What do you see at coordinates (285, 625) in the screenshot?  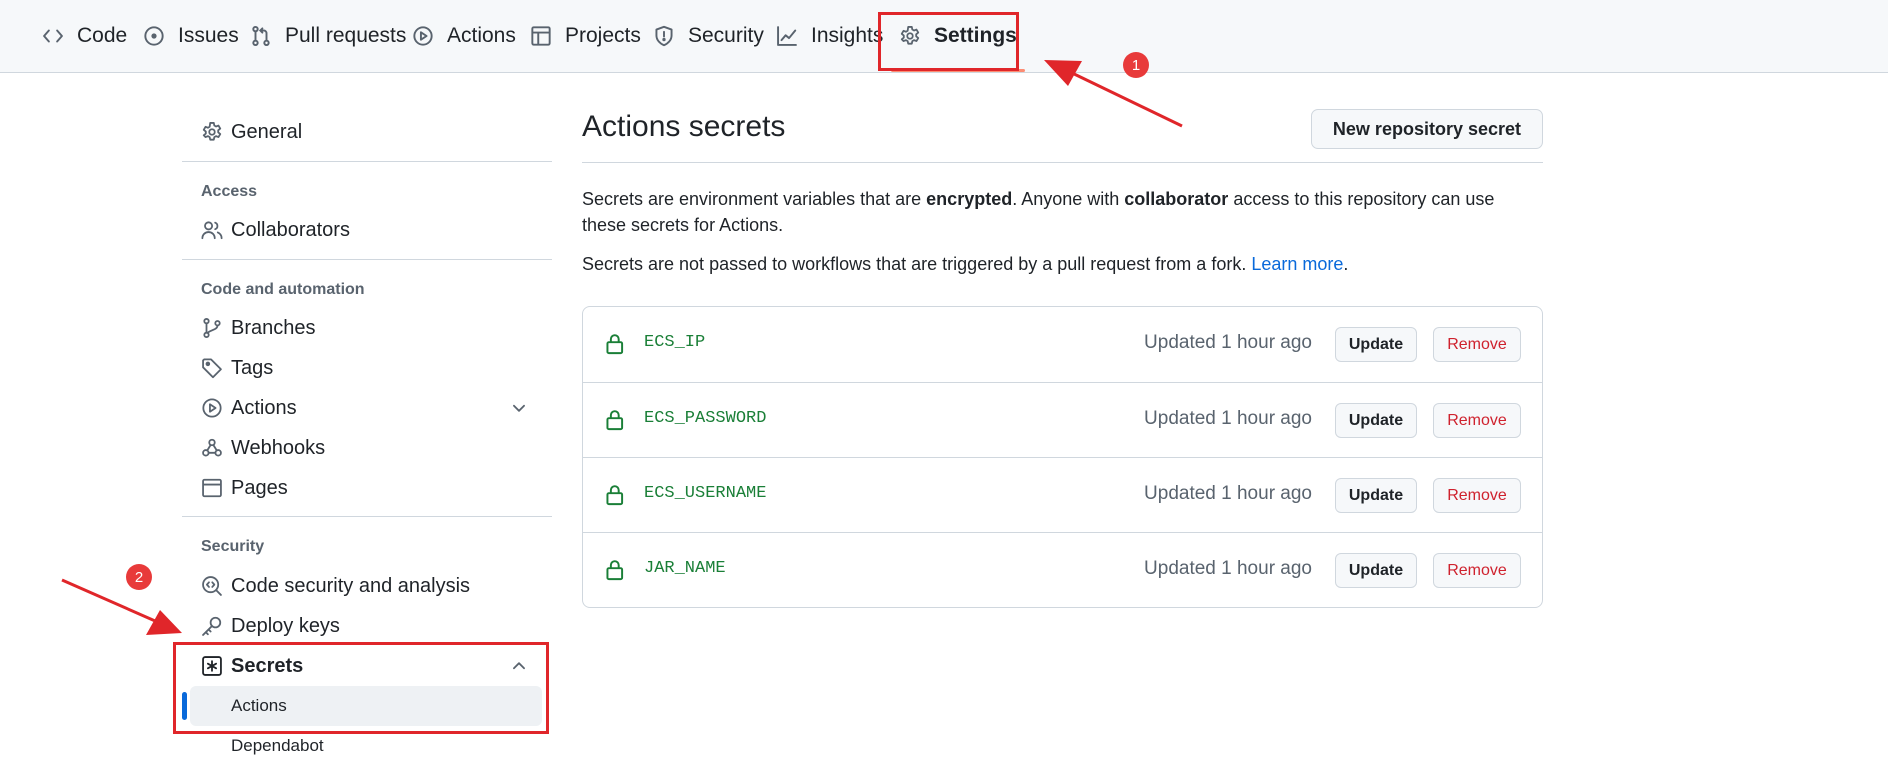 I see `sidebar-item-label: Deploy keys` at bounding box center [285, 625].